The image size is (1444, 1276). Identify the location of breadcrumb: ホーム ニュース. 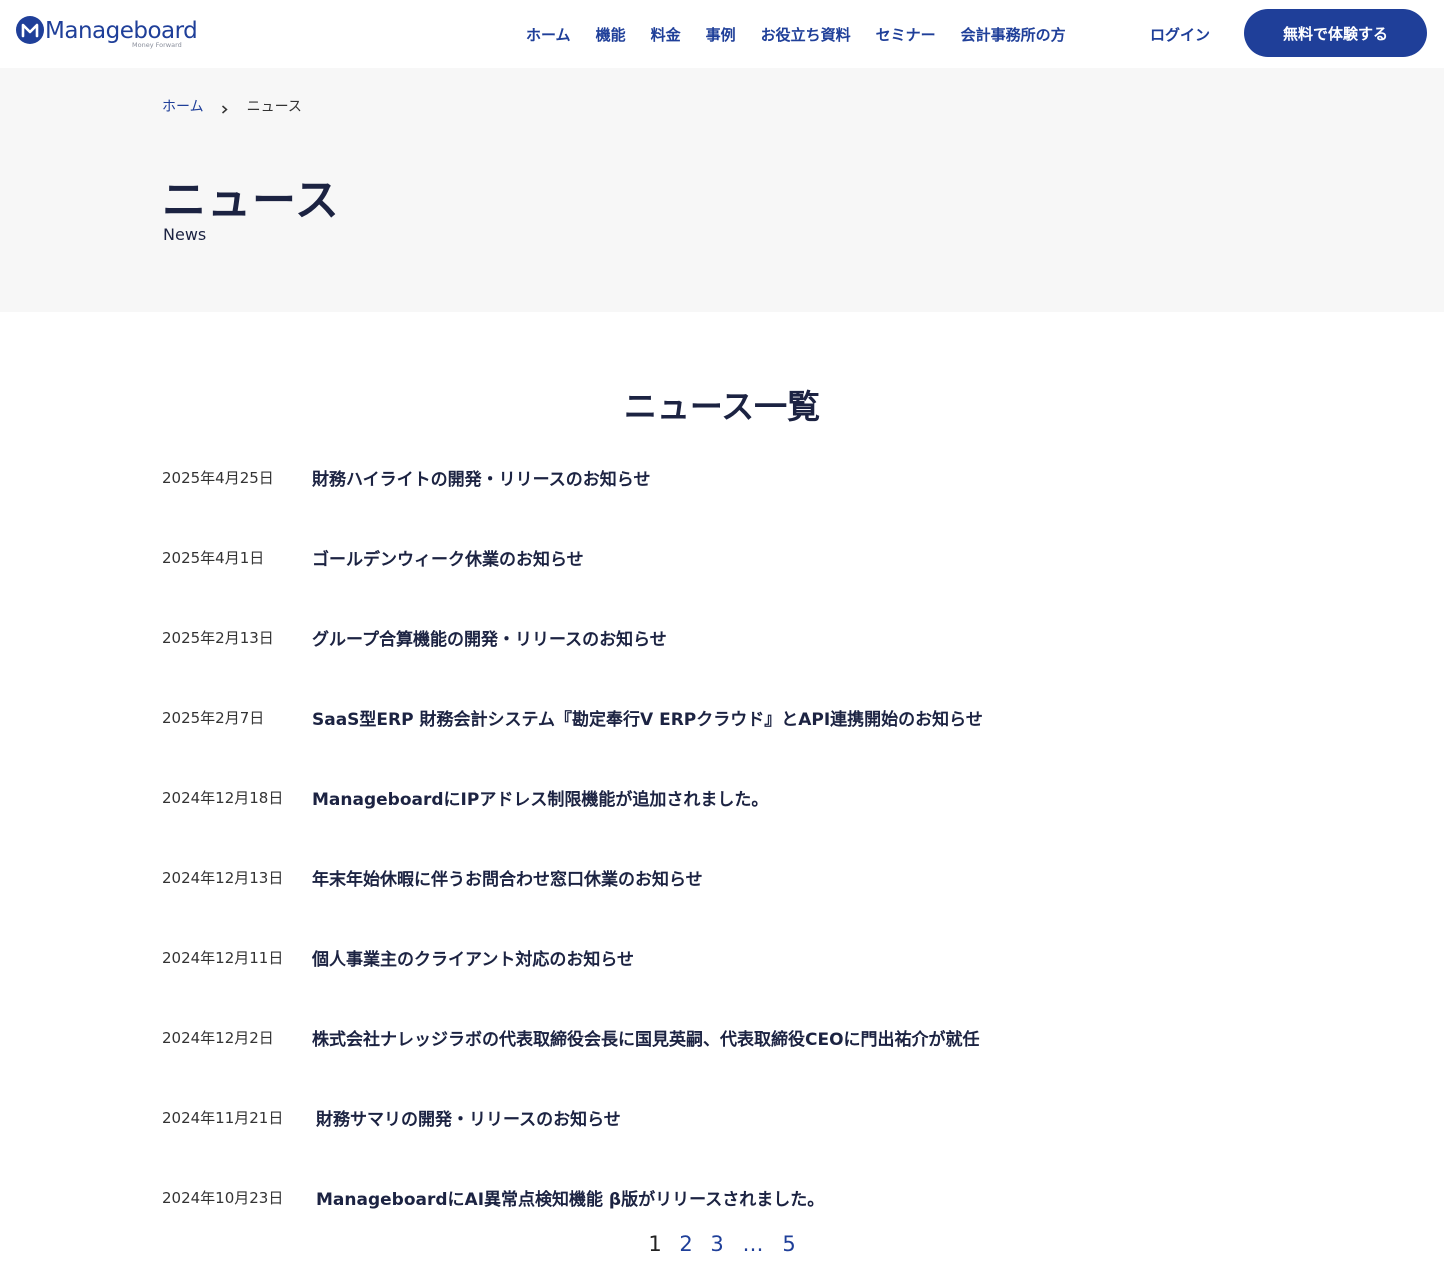
(232, 106).